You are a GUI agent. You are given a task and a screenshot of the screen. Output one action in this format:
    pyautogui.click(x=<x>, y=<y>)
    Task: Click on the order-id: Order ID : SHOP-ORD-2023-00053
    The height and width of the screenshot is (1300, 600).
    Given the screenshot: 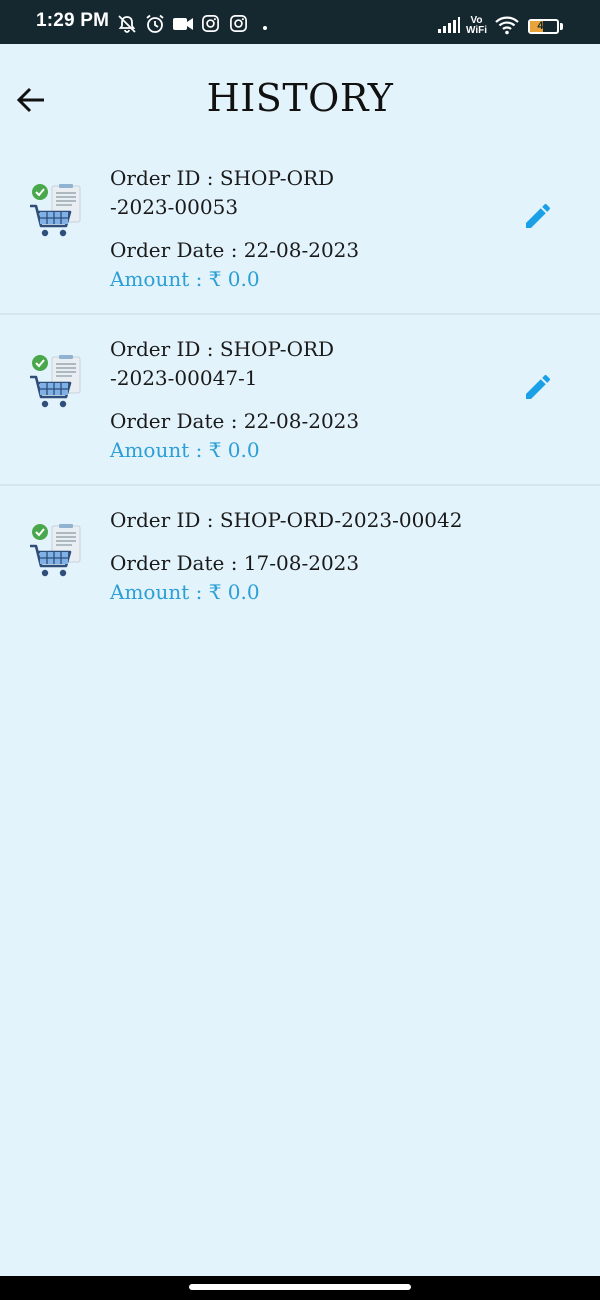 What is the action you would take?
    pyautogui.click(x=222, y=192)
    